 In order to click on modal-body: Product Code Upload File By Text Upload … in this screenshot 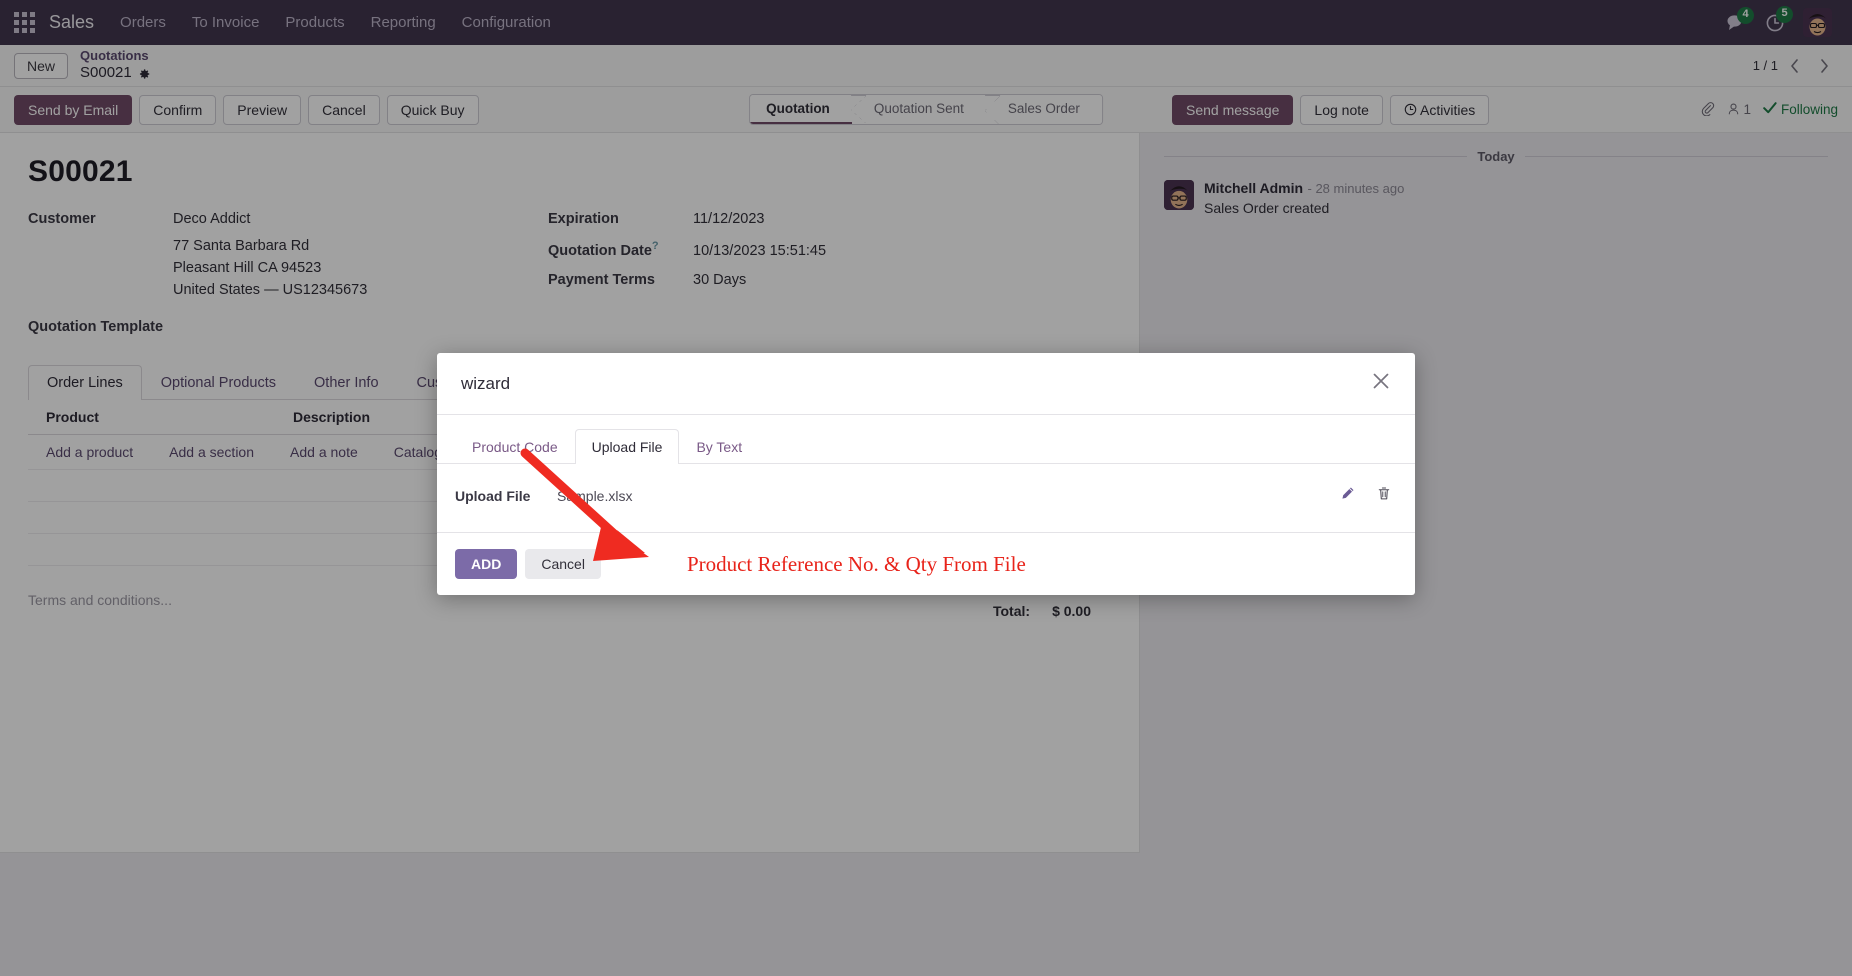, I will do `click(926, 474)`.